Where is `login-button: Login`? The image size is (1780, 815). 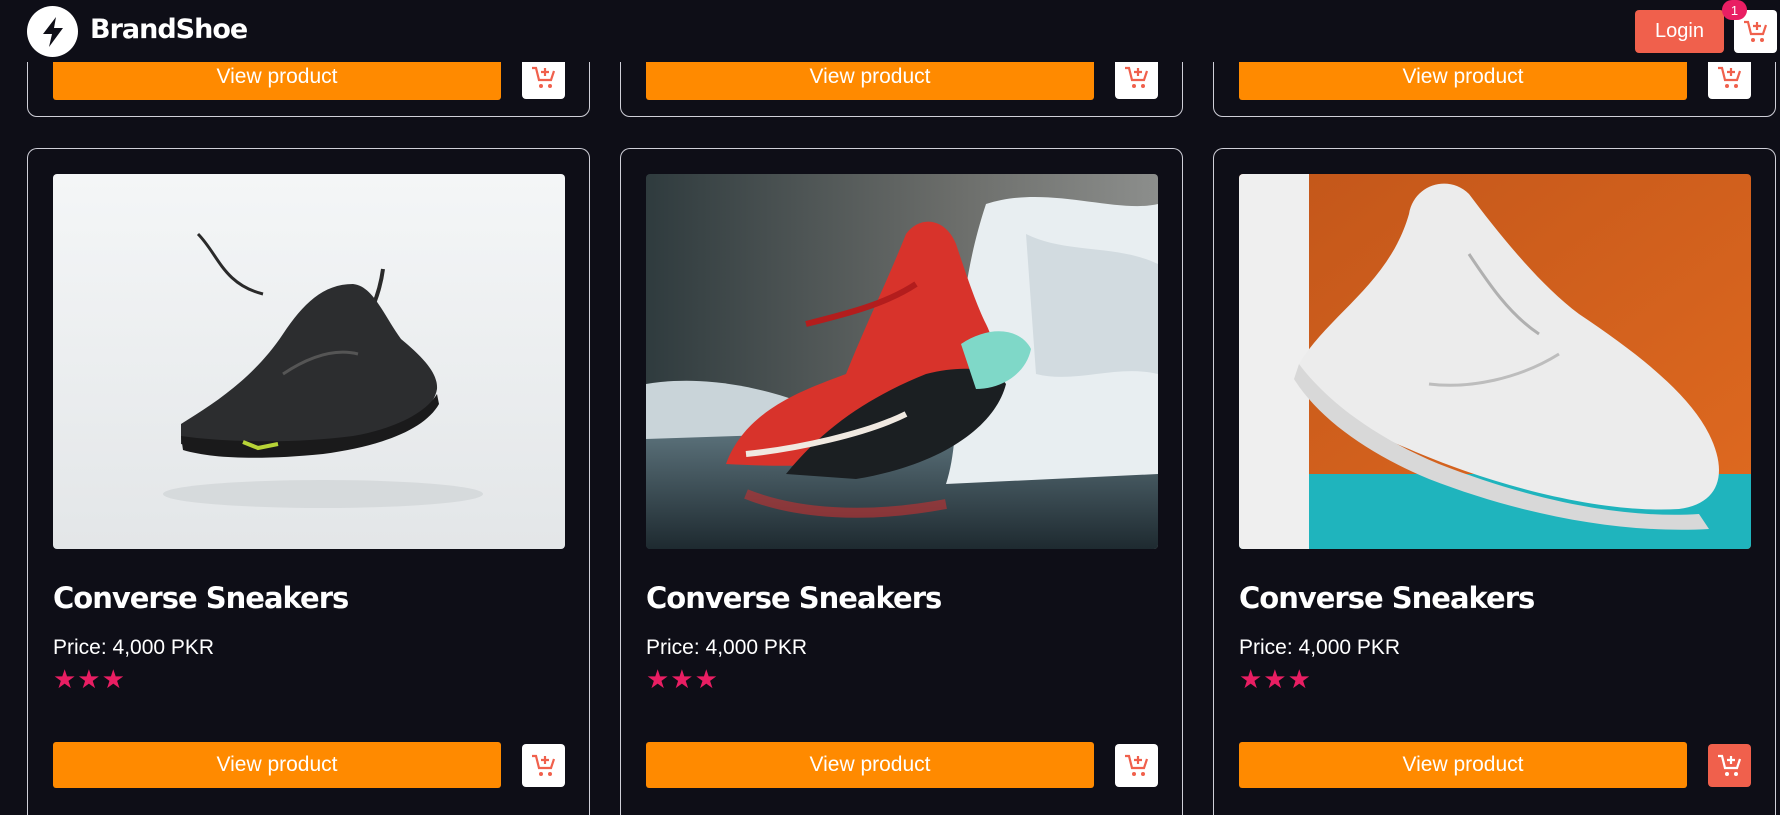
login-button: Login is located at coordinates (1679, 31).